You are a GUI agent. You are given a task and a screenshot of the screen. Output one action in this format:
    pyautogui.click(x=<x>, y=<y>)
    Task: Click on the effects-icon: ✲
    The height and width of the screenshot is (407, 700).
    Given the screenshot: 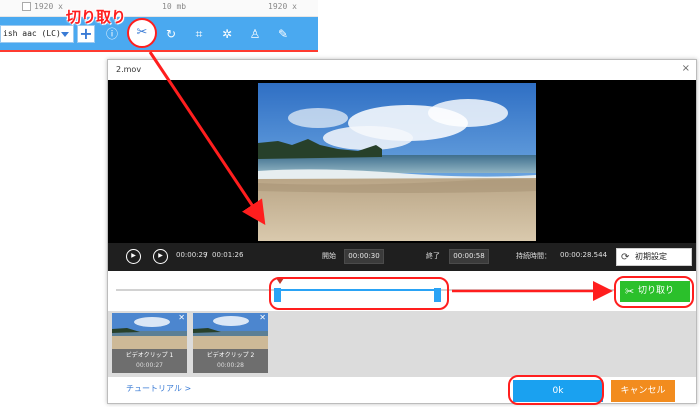 What is the action you would take?
    pyautogui.click(x=227, y=34)
    